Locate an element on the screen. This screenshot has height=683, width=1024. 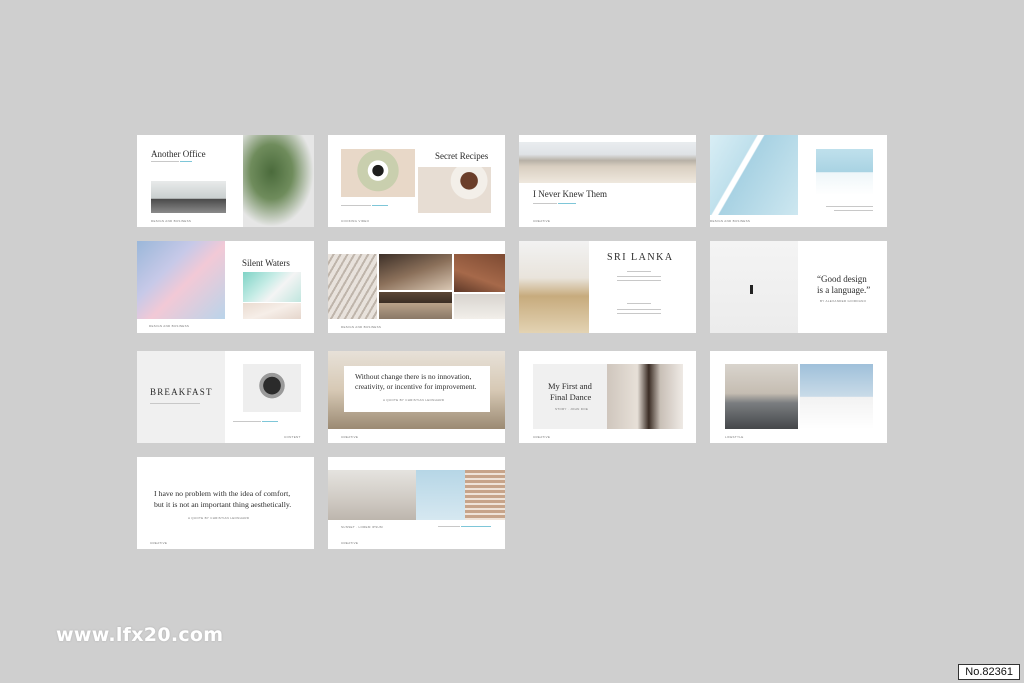
plant-photo is located at coordinates (278, 181).